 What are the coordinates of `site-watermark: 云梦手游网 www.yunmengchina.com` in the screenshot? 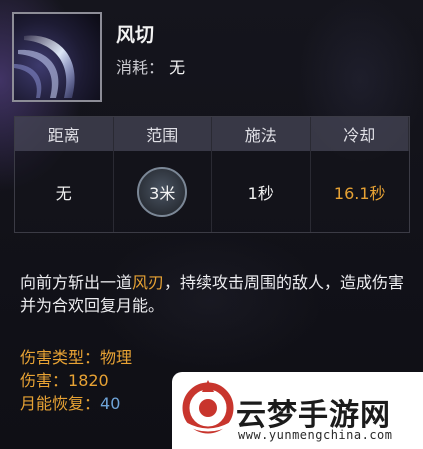 It's located at (297, 410).